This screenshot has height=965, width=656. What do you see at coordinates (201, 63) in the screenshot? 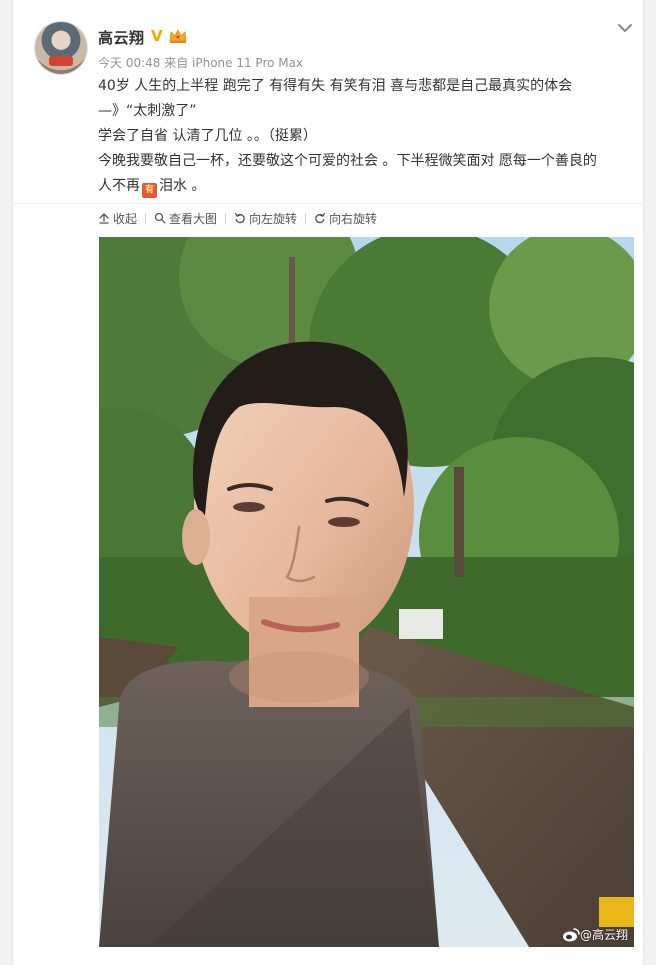
I see `post-meta: 今天 00:48 来自 iPhone 11 Pro Max` at bounding box center [201, 63].